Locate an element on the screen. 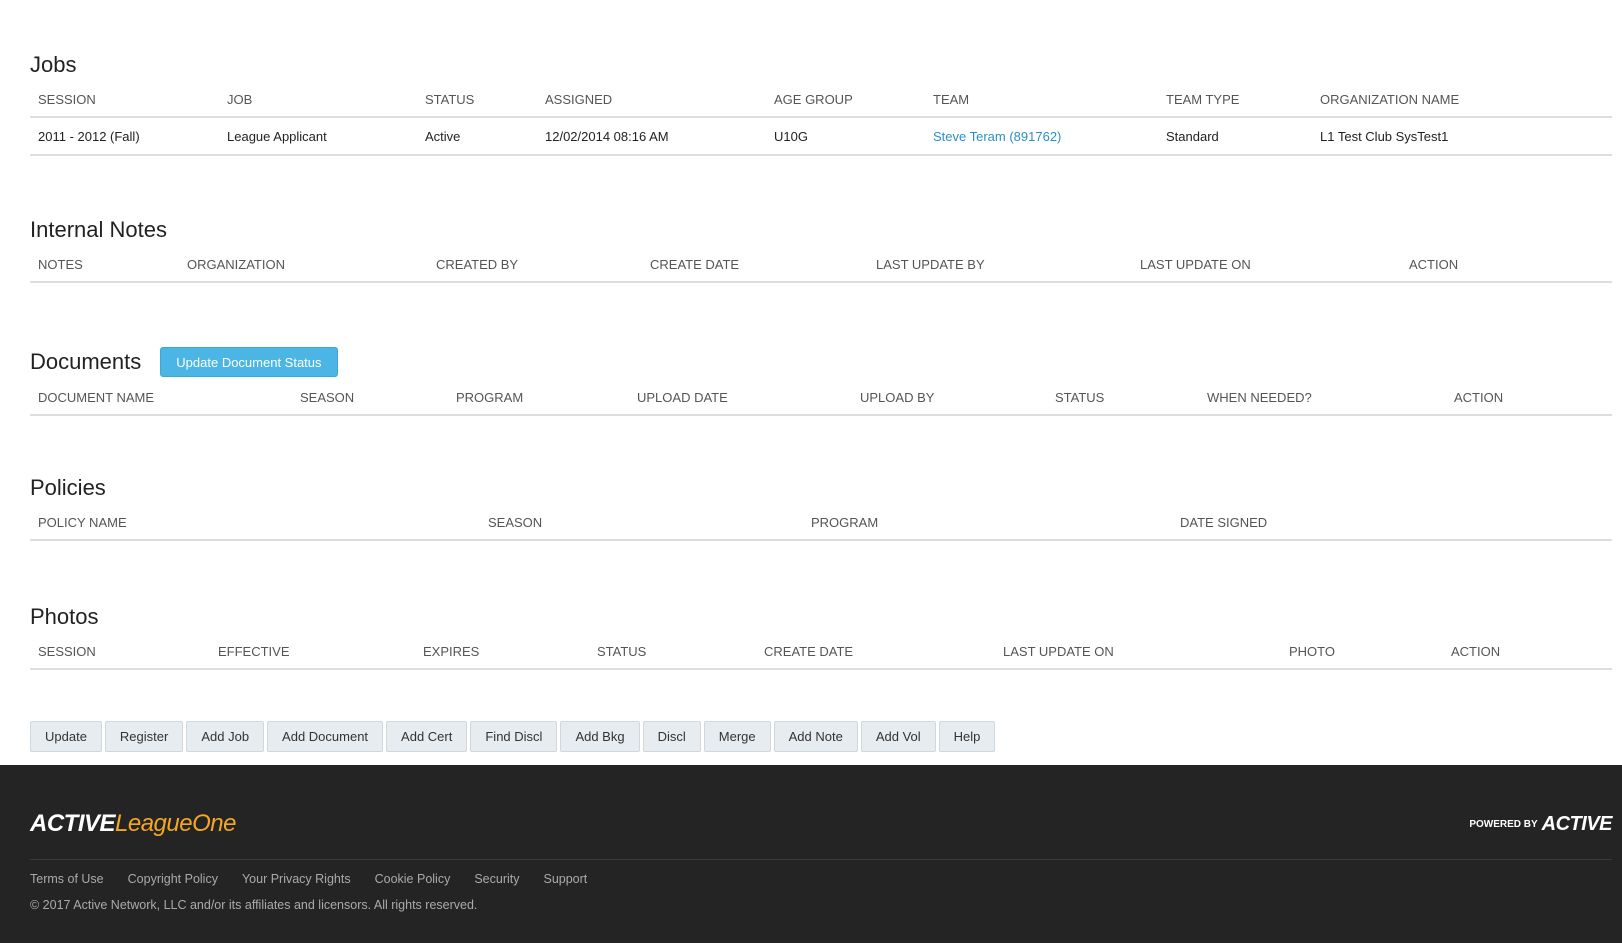  job-age-group: U10G is located at coordinates (845, 136).